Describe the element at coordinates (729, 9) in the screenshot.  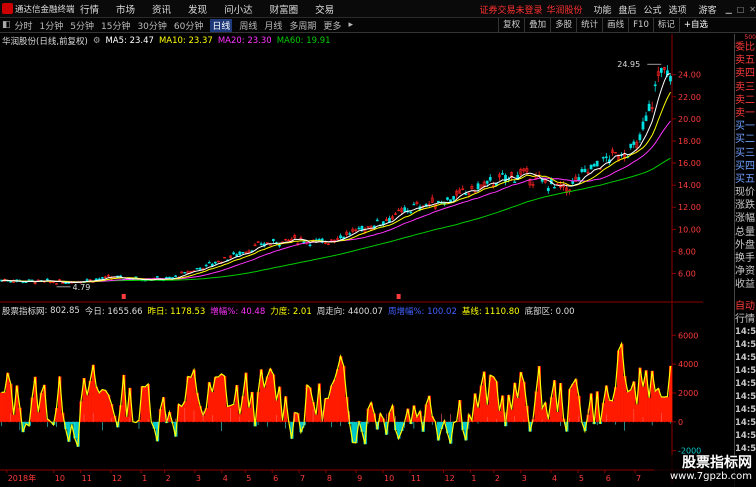
I see `minimize-icon: ▁` at that location.